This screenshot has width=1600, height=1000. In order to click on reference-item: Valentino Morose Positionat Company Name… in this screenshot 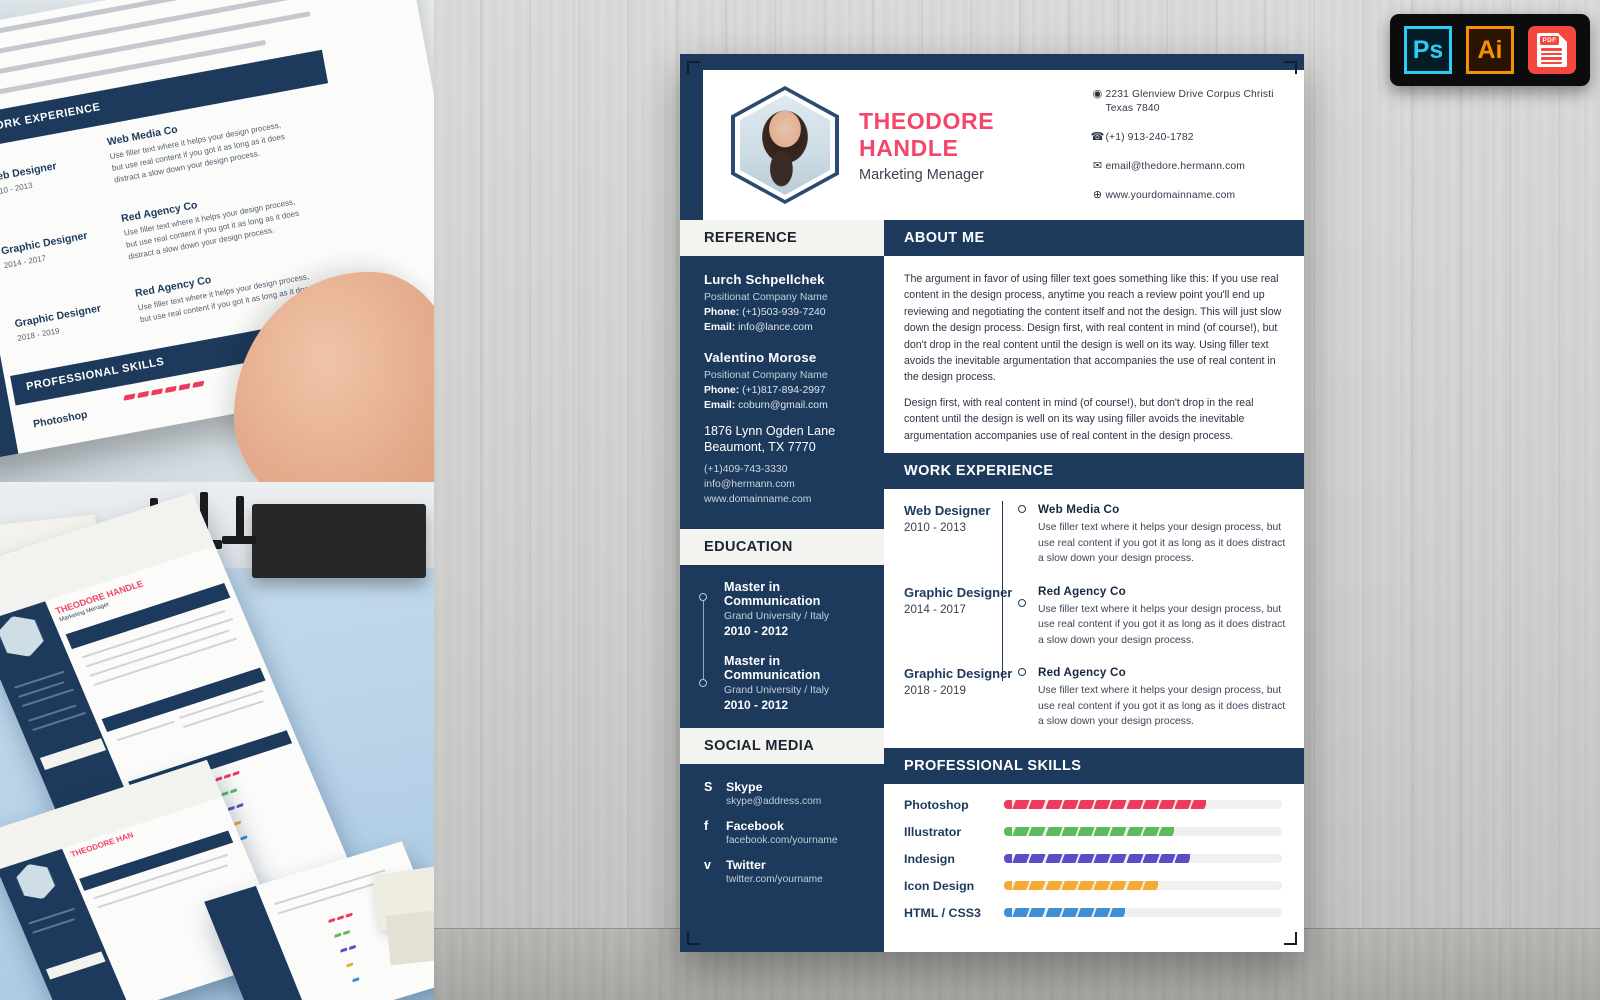, I will do `click(785, 380)`.